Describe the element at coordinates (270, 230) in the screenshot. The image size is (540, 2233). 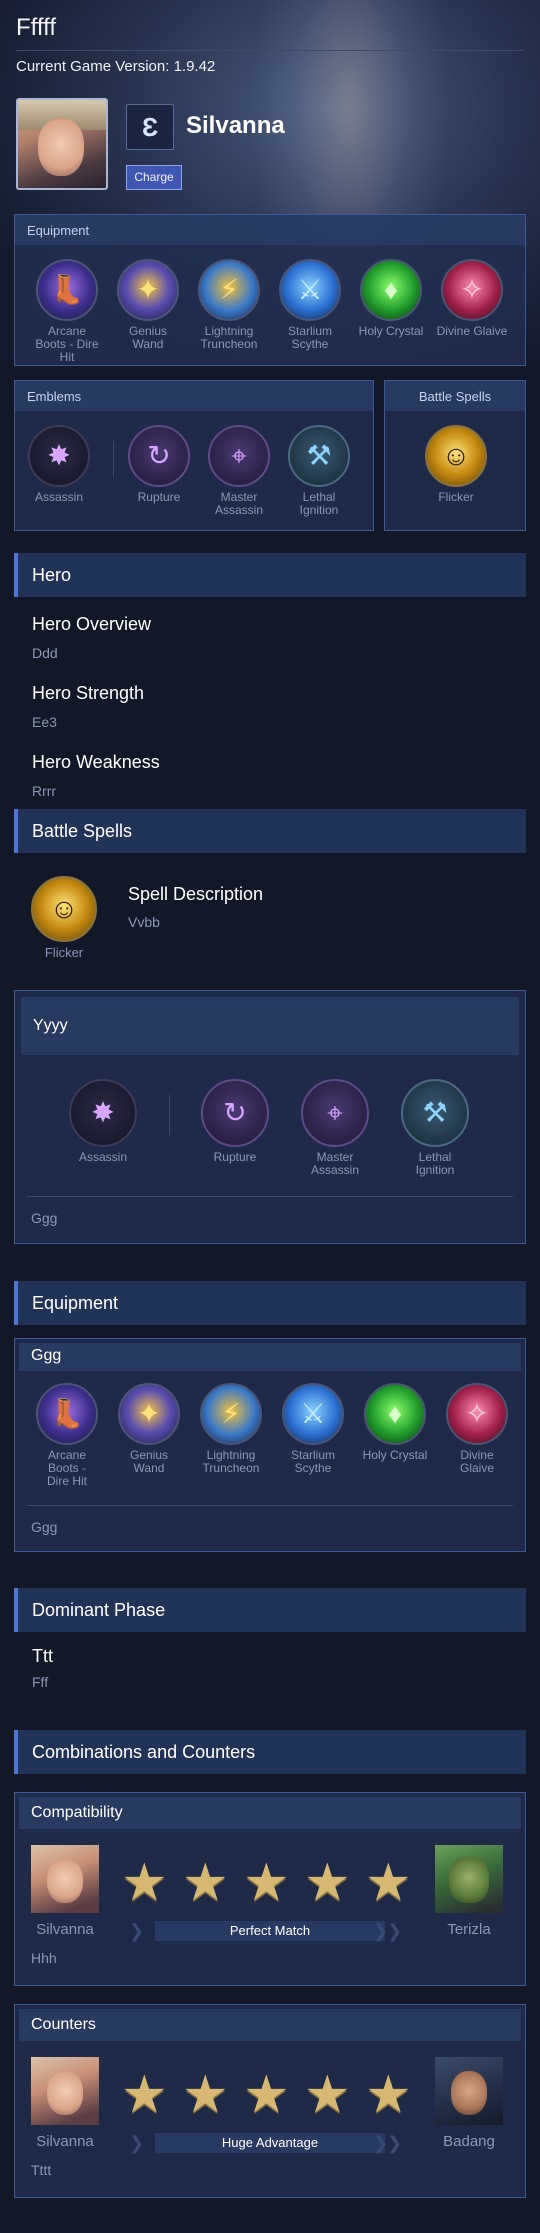
I see `build-equipment-header: Equipment` at that location.